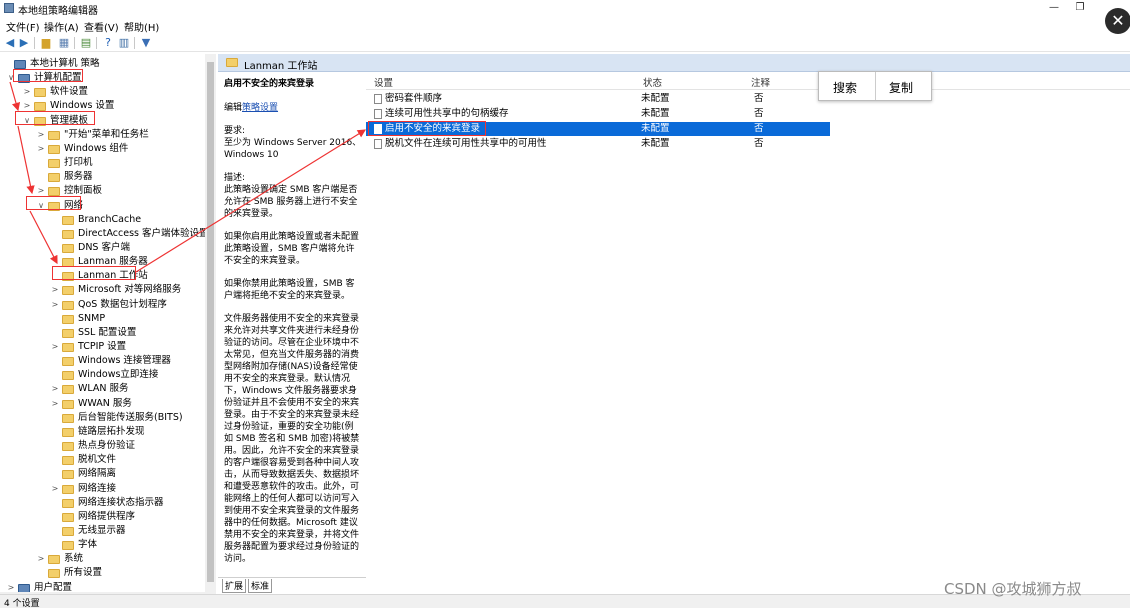  Describe the element at coordinates (22, 604) in the screenshot. I see `status-text: 4 个设置` at that location.